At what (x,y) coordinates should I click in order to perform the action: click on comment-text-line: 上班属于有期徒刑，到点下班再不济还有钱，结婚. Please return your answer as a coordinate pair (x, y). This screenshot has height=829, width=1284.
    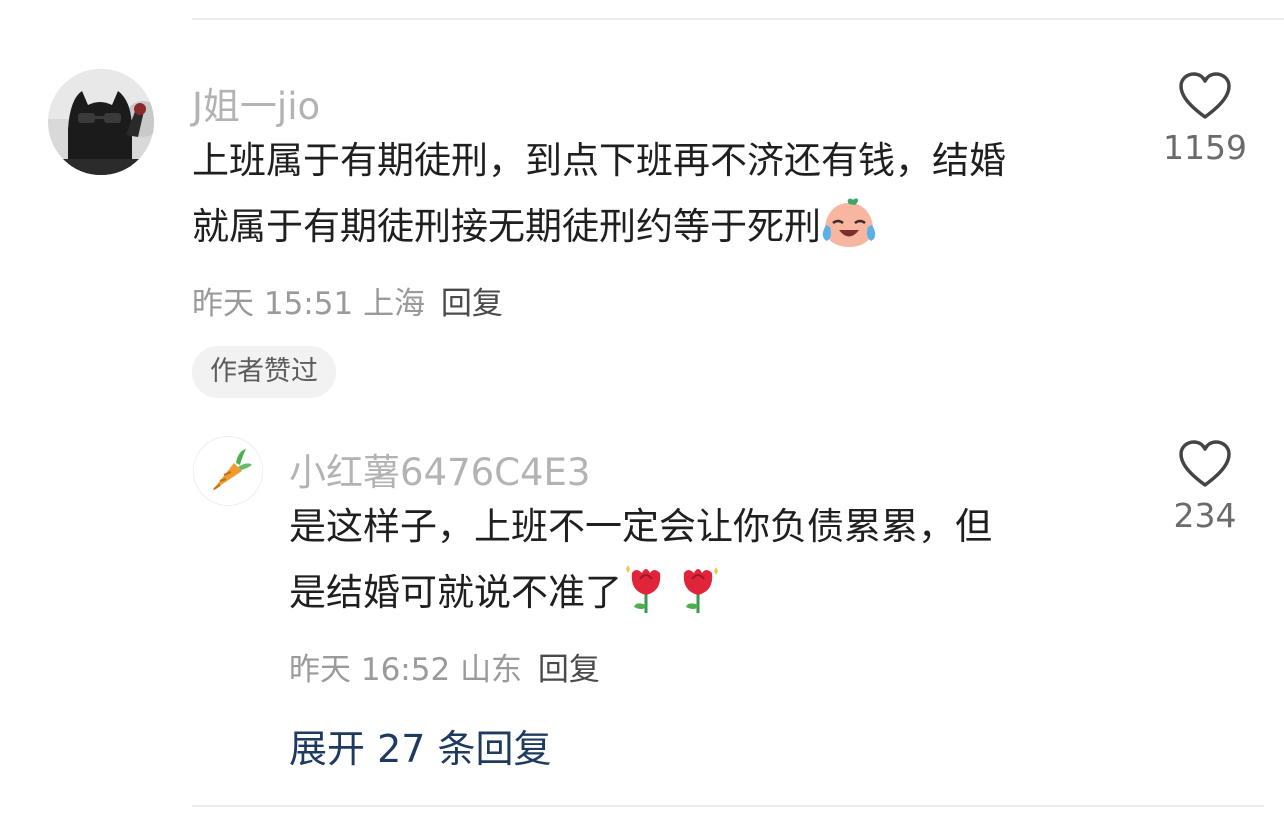
    Looking at the image, I should click on (599, 160).